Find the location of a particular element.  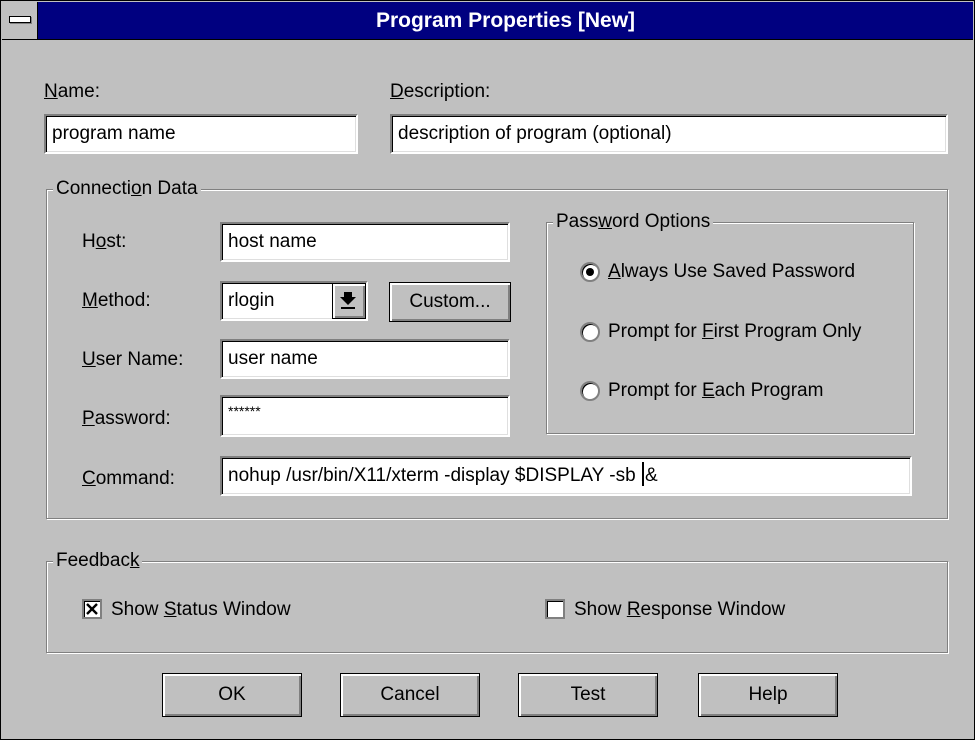

host-label: Host: is located at coordinates (104, 241).